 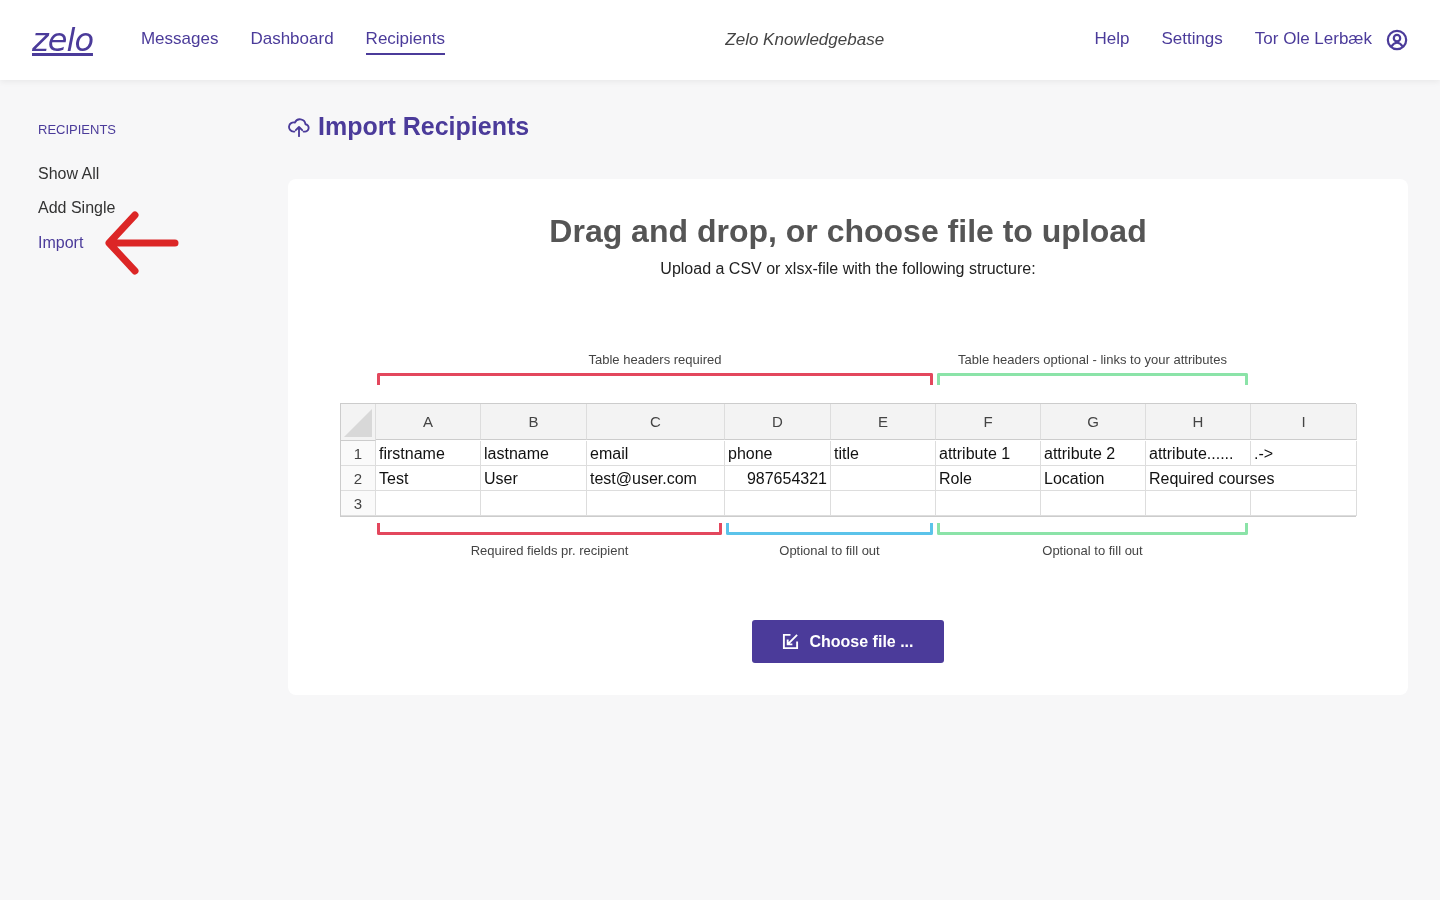 What do you see at coordinates (549, 550) in the screenshot?
I see `bracket-label: Required fields pr. recipient` at bounding box center [549, 550].